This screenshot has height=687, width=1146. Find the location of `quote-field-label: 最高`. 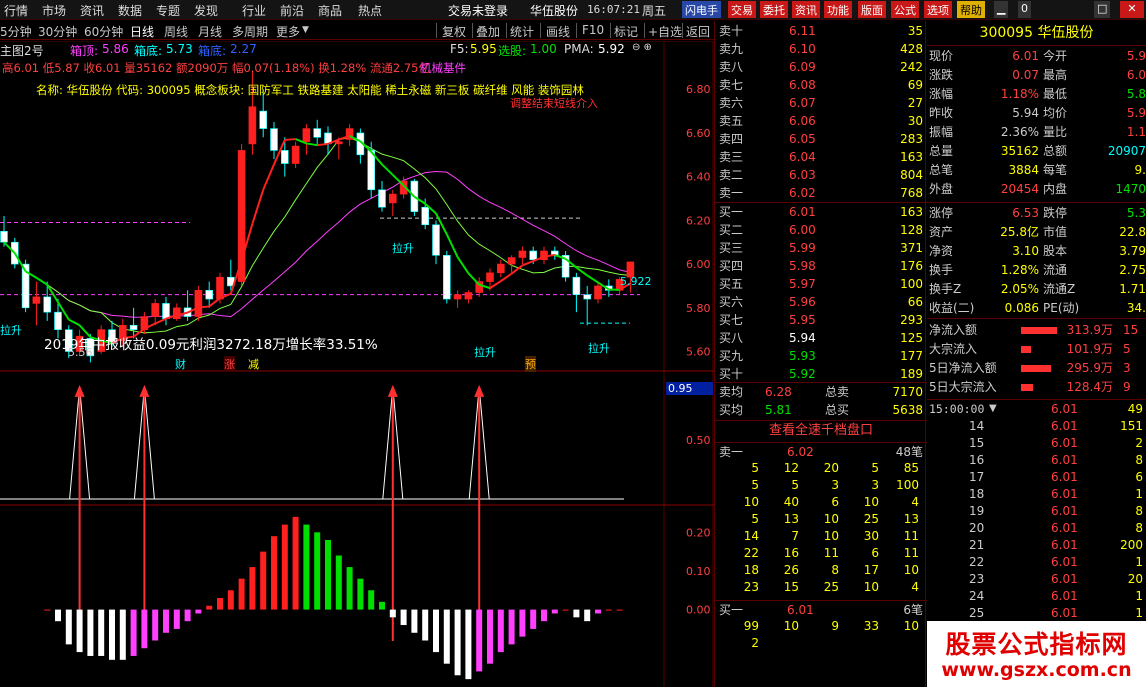

quote-field-label: 最高 is located at coordinates (1055, 75).